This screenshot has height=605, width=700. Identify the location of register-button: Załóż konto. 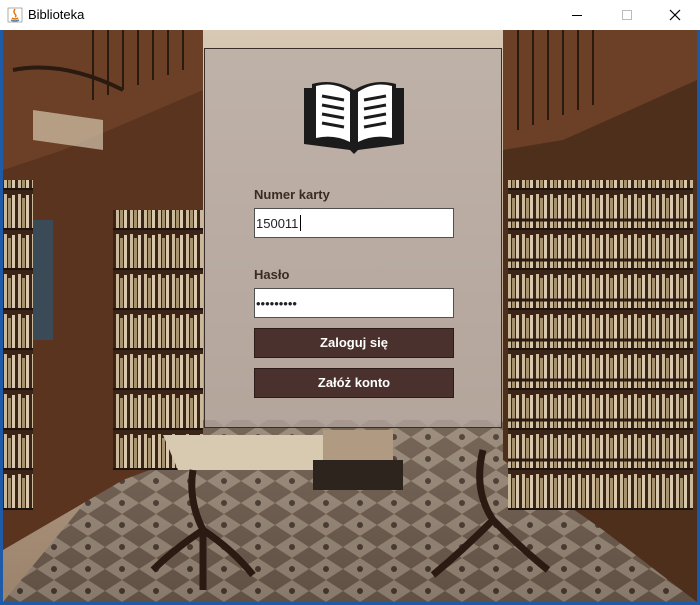
(354, 383).